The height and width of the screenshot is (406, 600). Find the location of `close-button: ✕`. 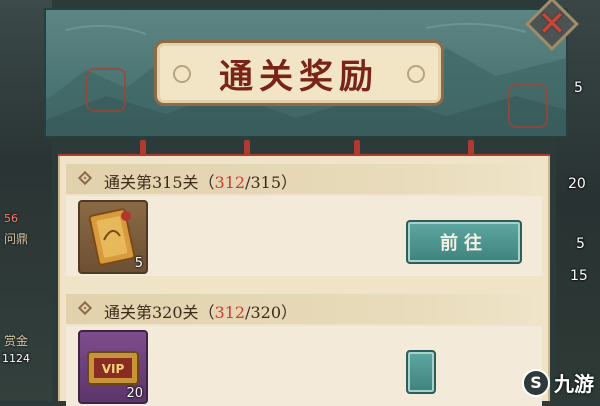

close-button: ✕ is located at coordinates (552, 25).